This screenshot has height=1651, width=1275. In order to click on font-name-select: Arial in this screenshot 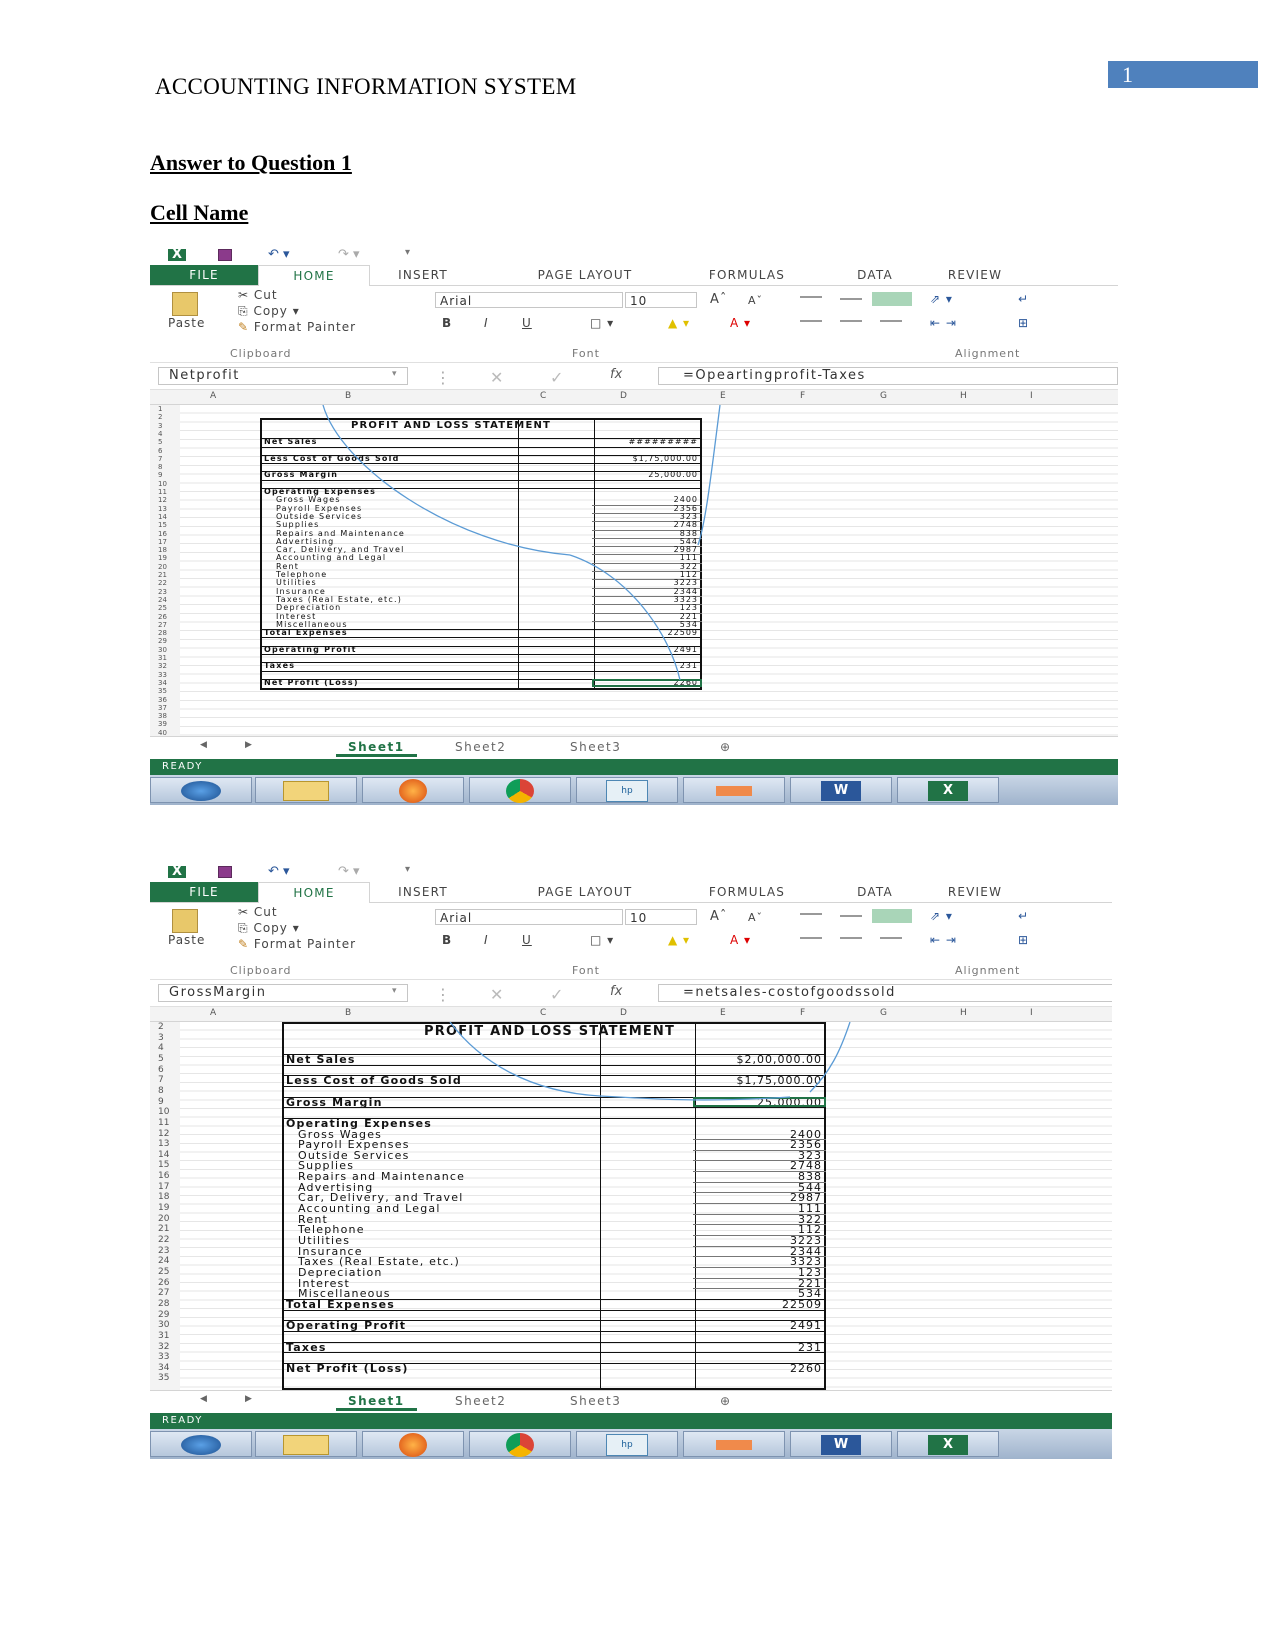, I will do `click(529, 917)`.